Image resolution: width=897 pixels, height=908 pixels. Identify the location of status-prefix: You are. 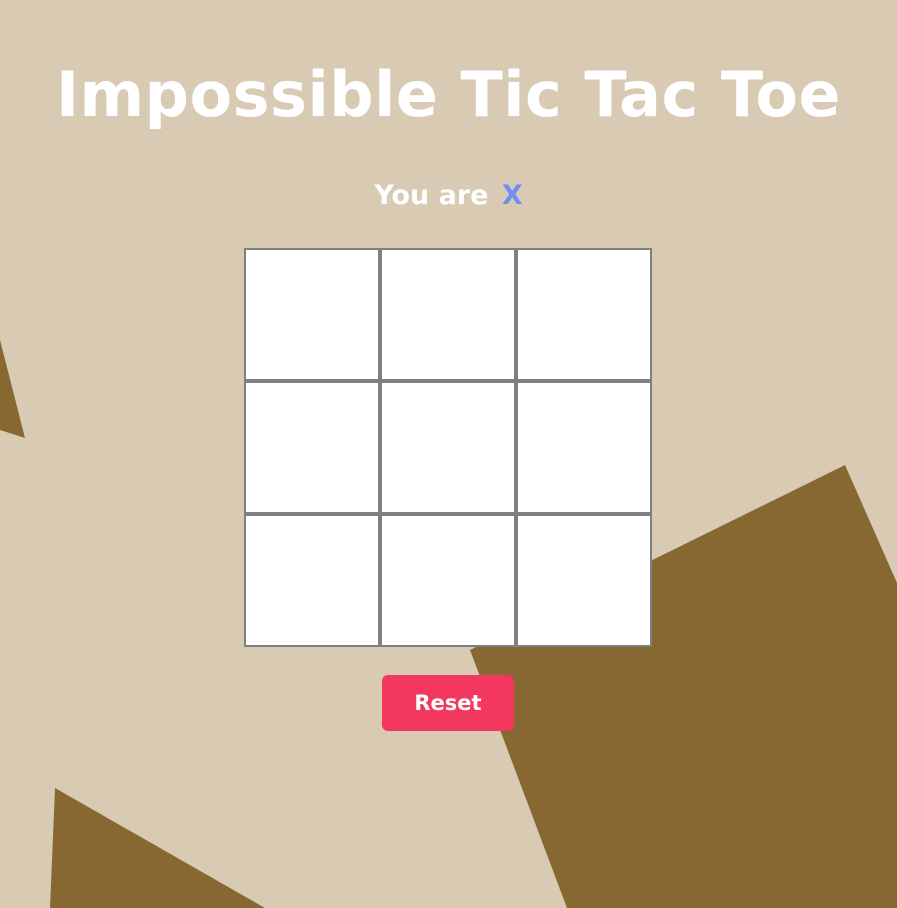
(431, 195).